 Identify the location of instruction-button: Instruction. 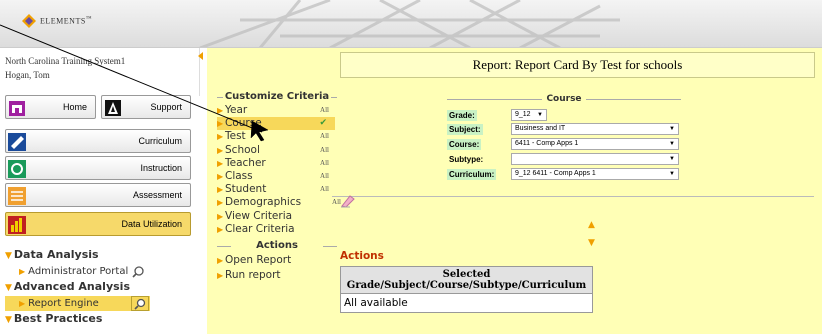
(98, 168).